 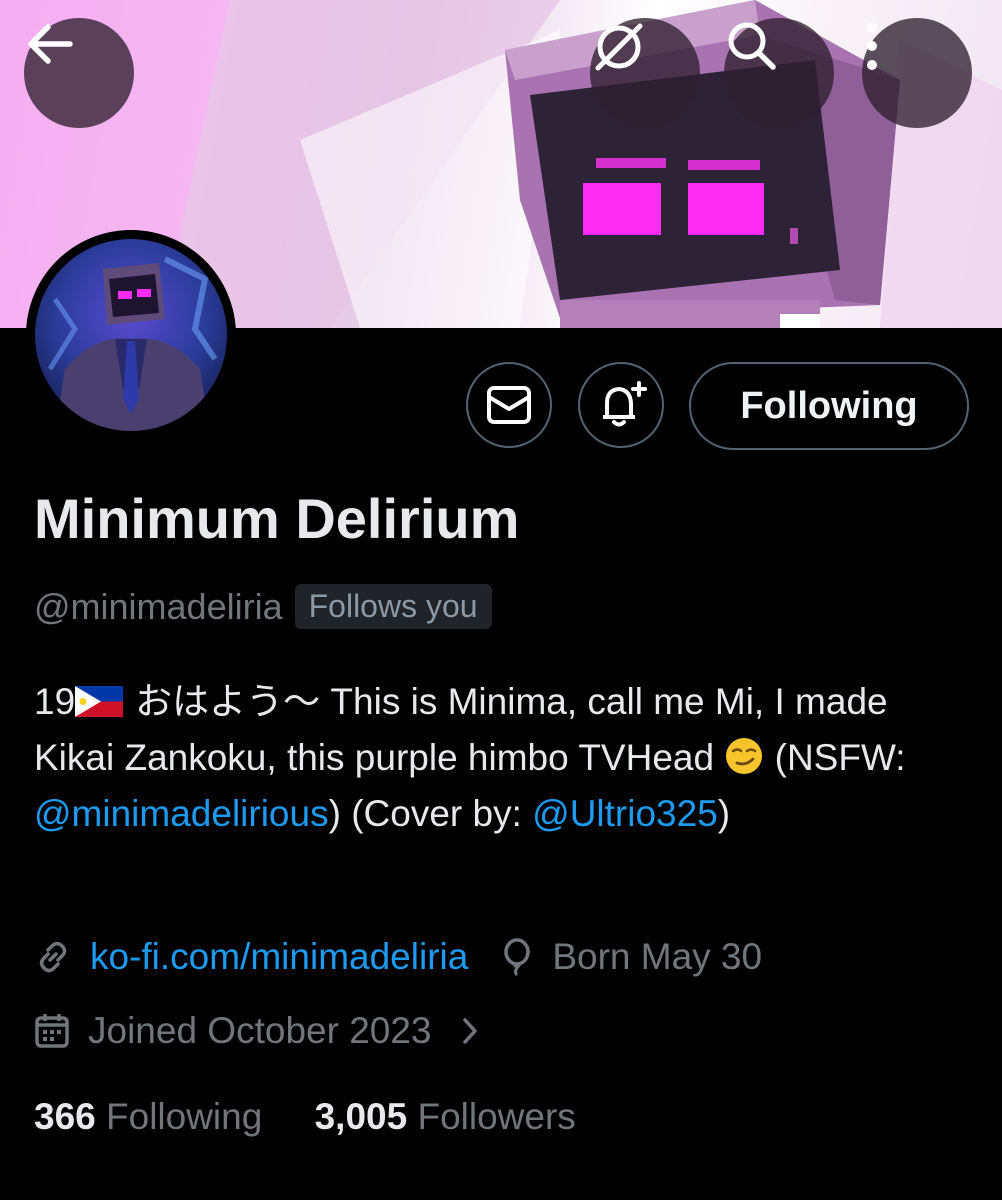 What do you see at coordinates (625, 404) in the screenshot?
I see `bell-plus-icon` at bounding box center [625, 404].